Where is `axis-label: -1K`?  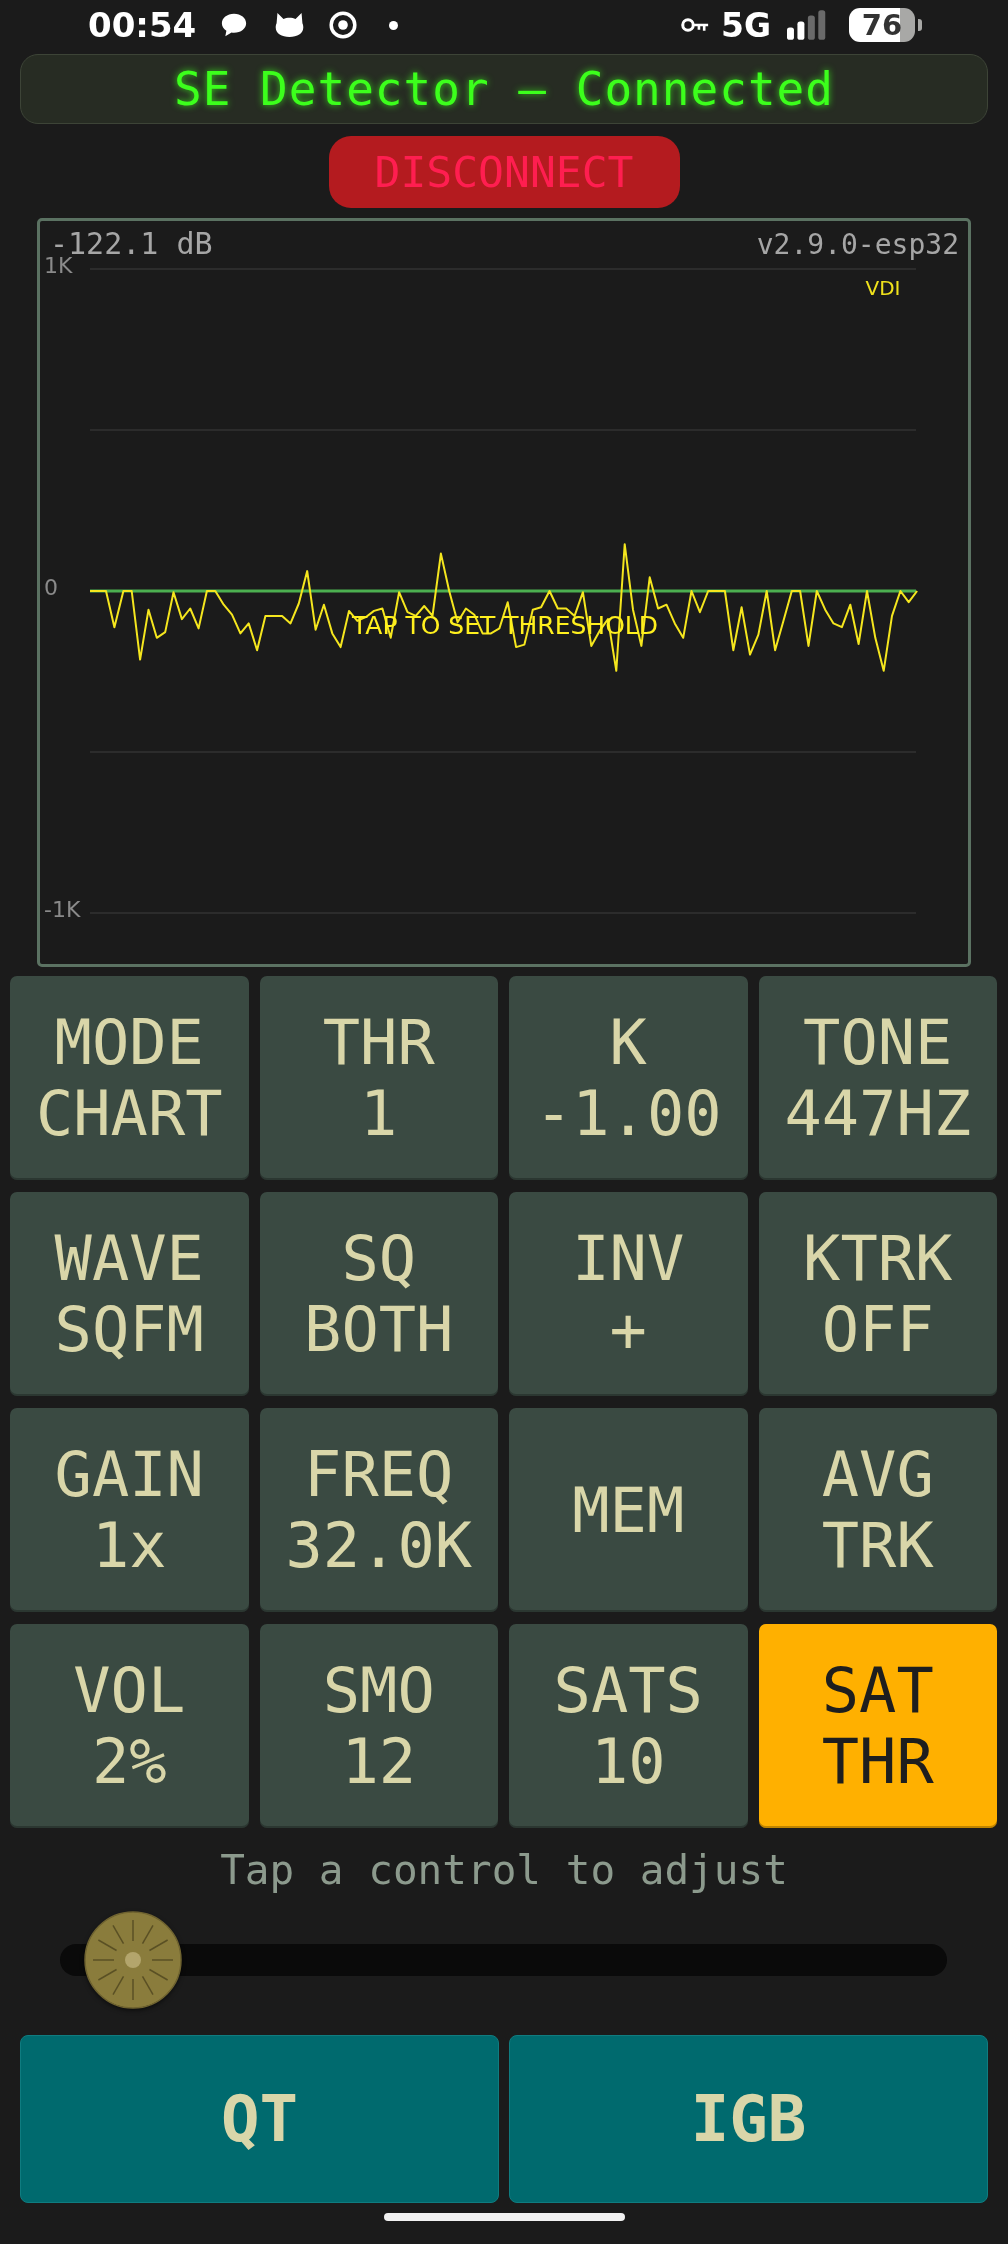 axis-label: -1K is located at coordinates (62, 909).